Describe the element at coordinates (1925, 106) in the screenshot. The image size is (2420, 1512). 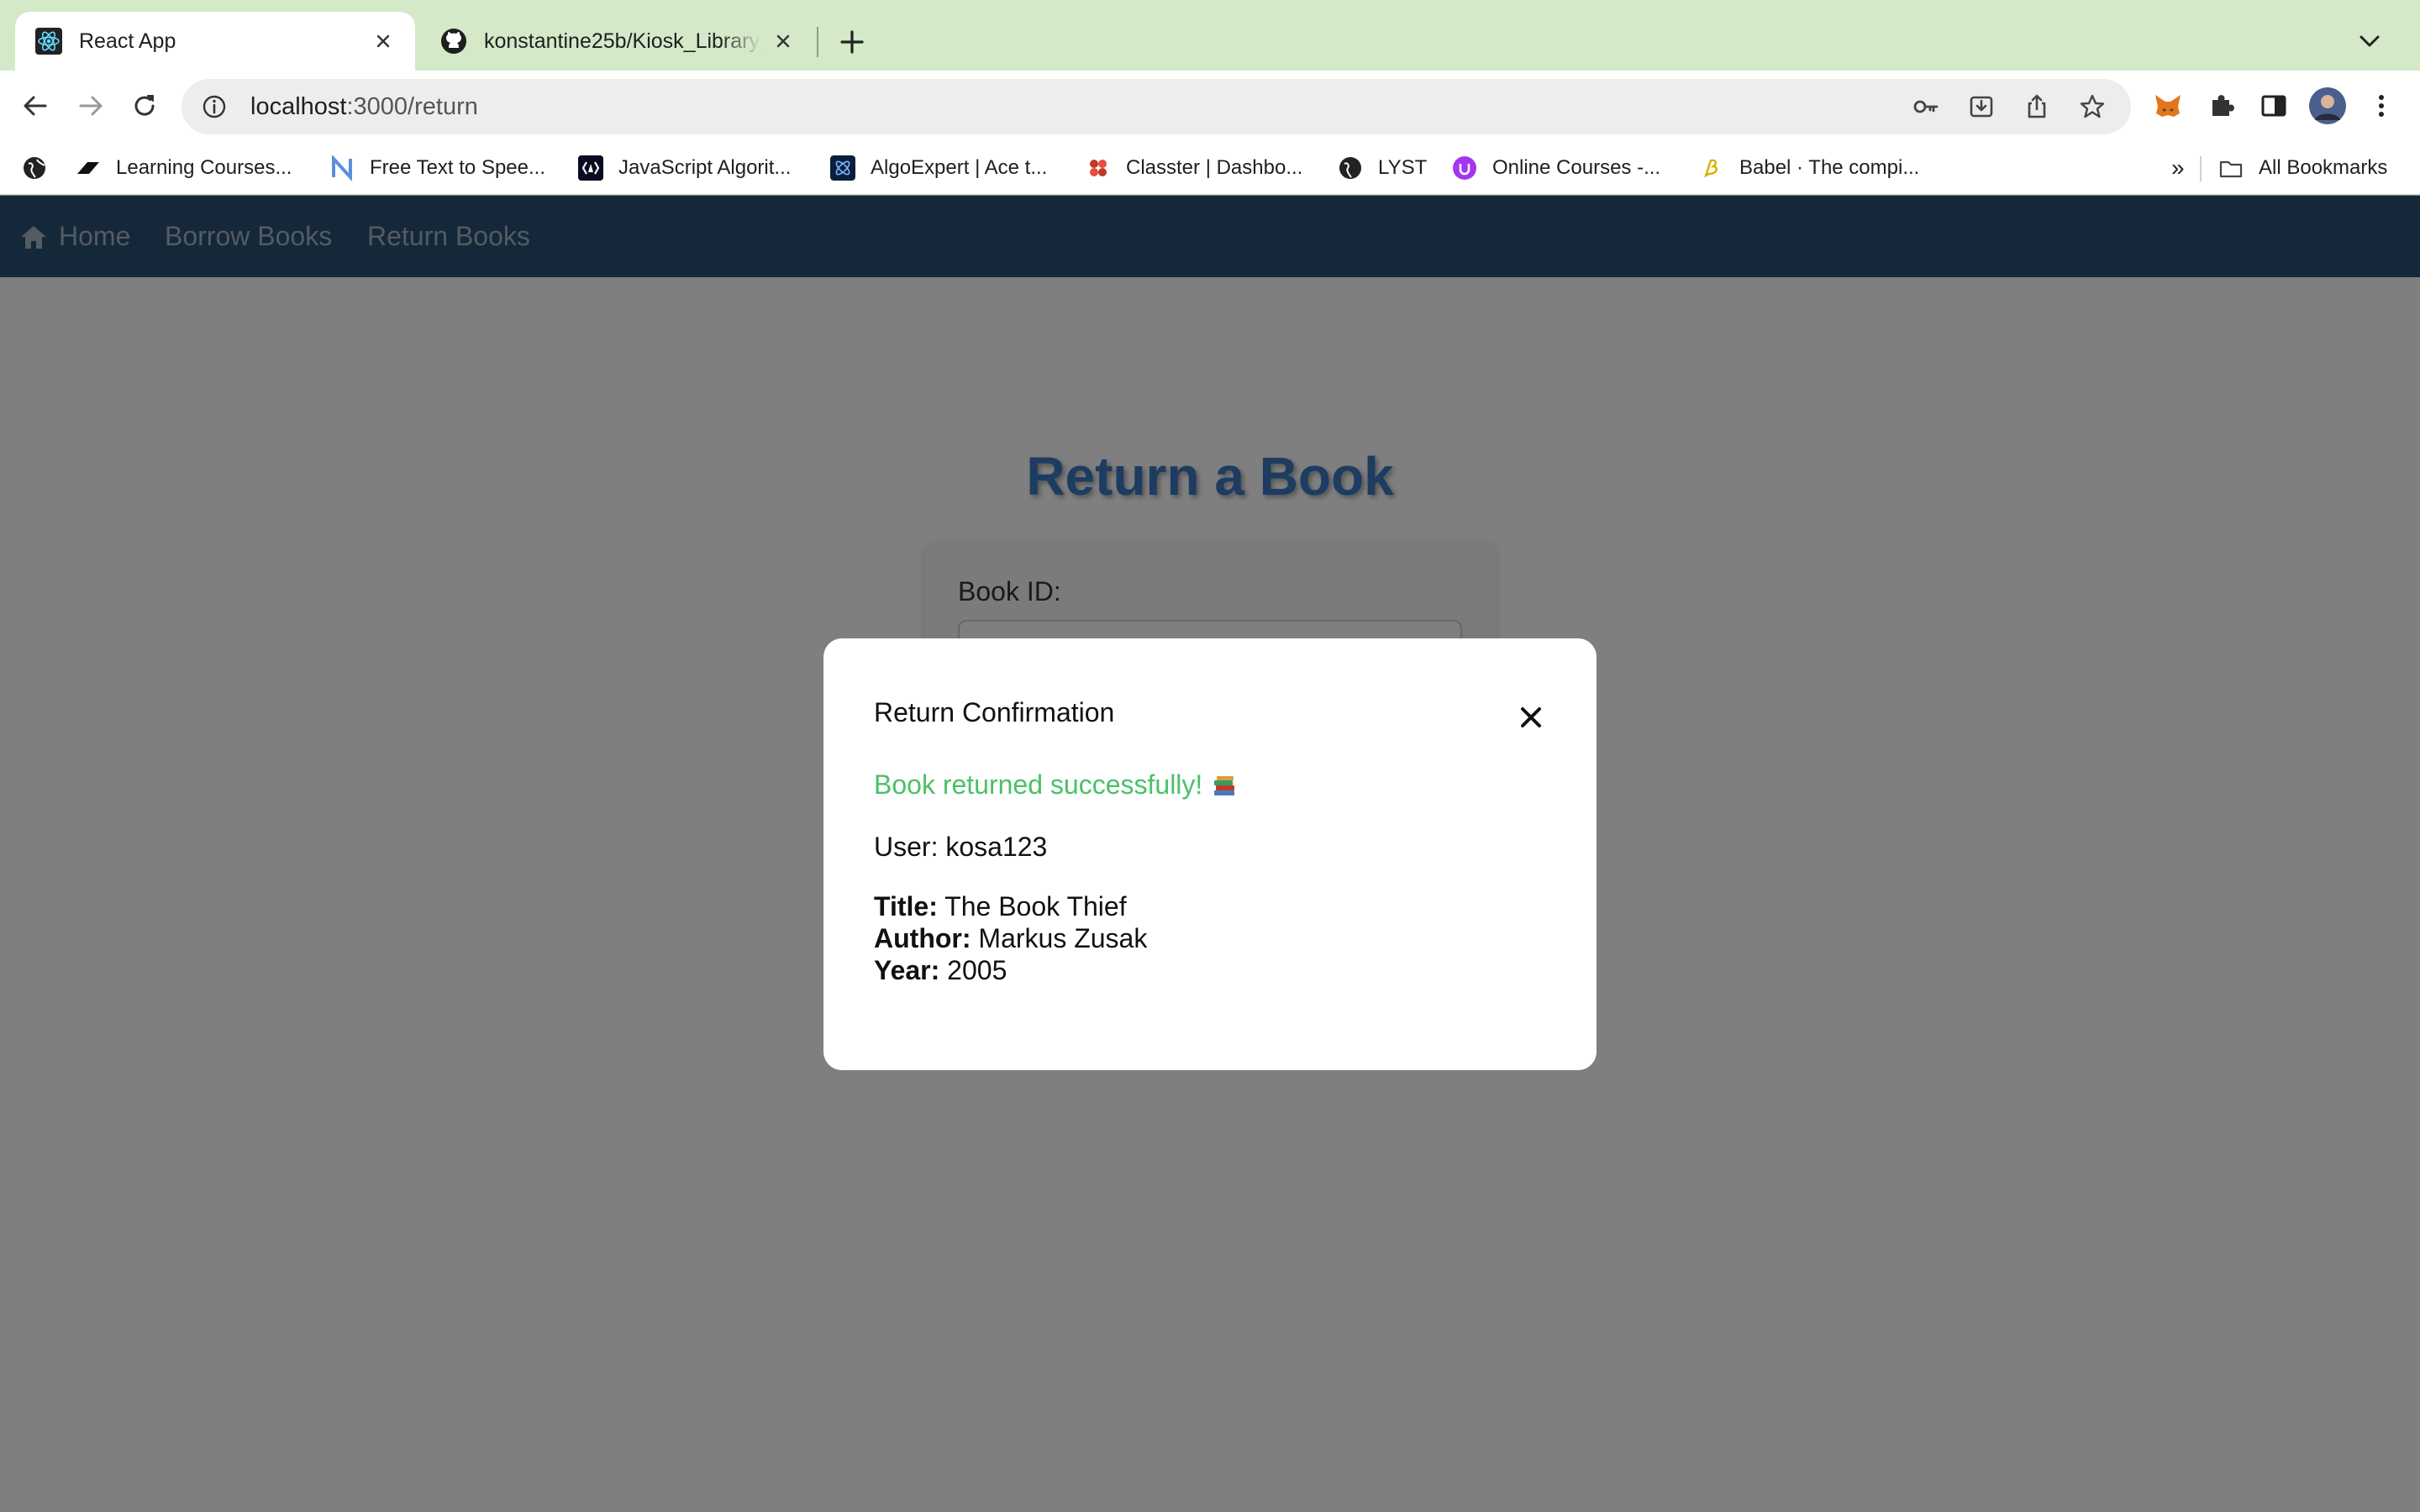
I see `password-key-icon` at that location.